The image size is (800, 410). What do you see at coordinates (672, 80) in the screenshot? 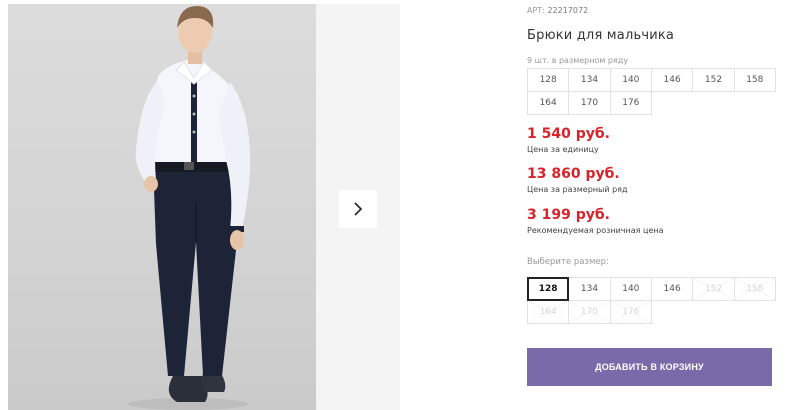
I see `pack-size-cell: 146` at bounding box center [672, 80].